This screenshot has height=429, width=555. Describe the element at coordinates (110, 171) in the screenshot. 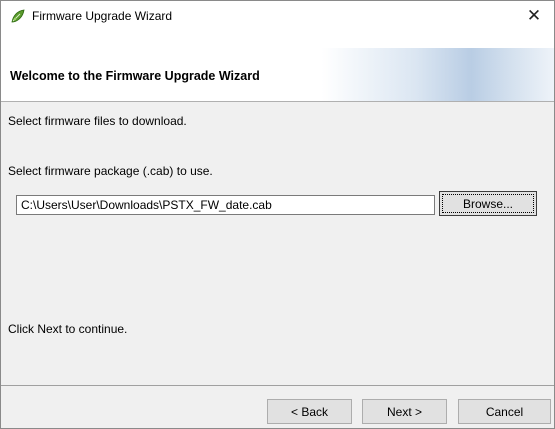

I see `package-label: Select firmware package (.cab) to use.` at that location.